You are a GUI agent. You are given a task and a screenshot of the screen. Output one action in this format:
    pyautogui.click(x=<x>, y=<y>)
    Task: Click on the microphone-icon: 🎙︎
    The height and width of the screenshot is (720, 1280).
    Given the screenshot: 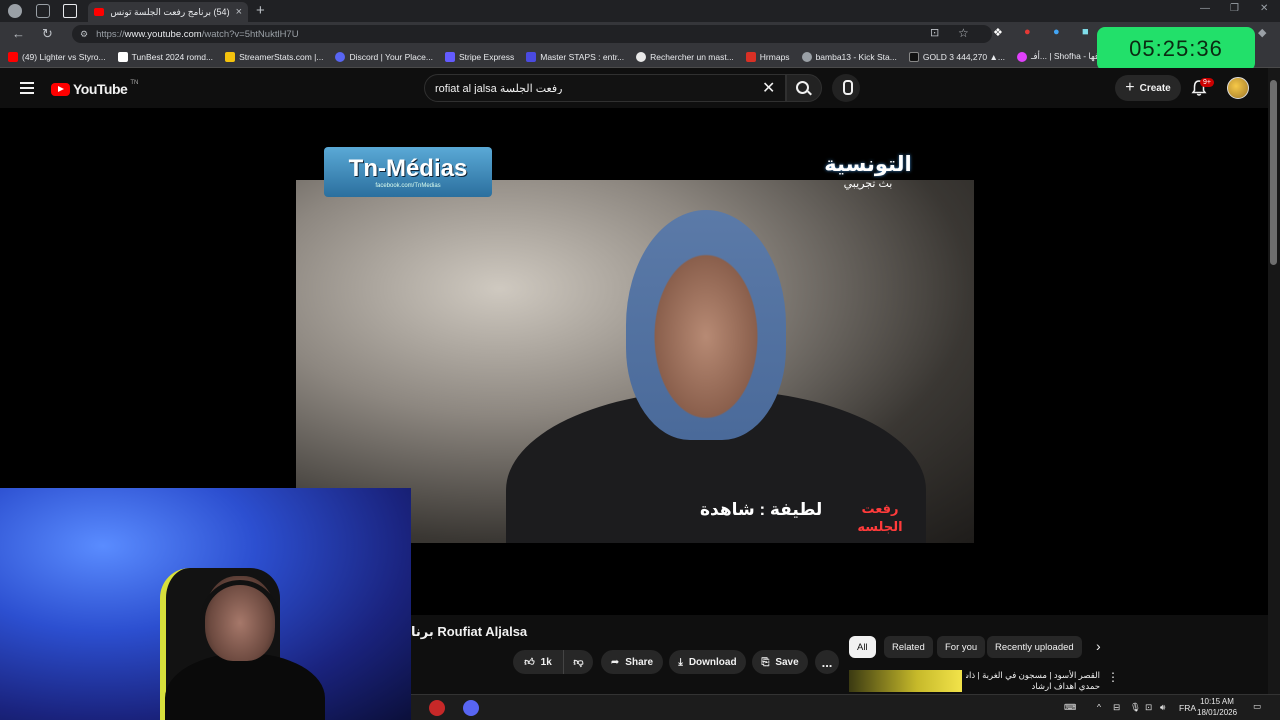 What is the action you would take?
    pyautogui.click(x=1135, y=707)
    